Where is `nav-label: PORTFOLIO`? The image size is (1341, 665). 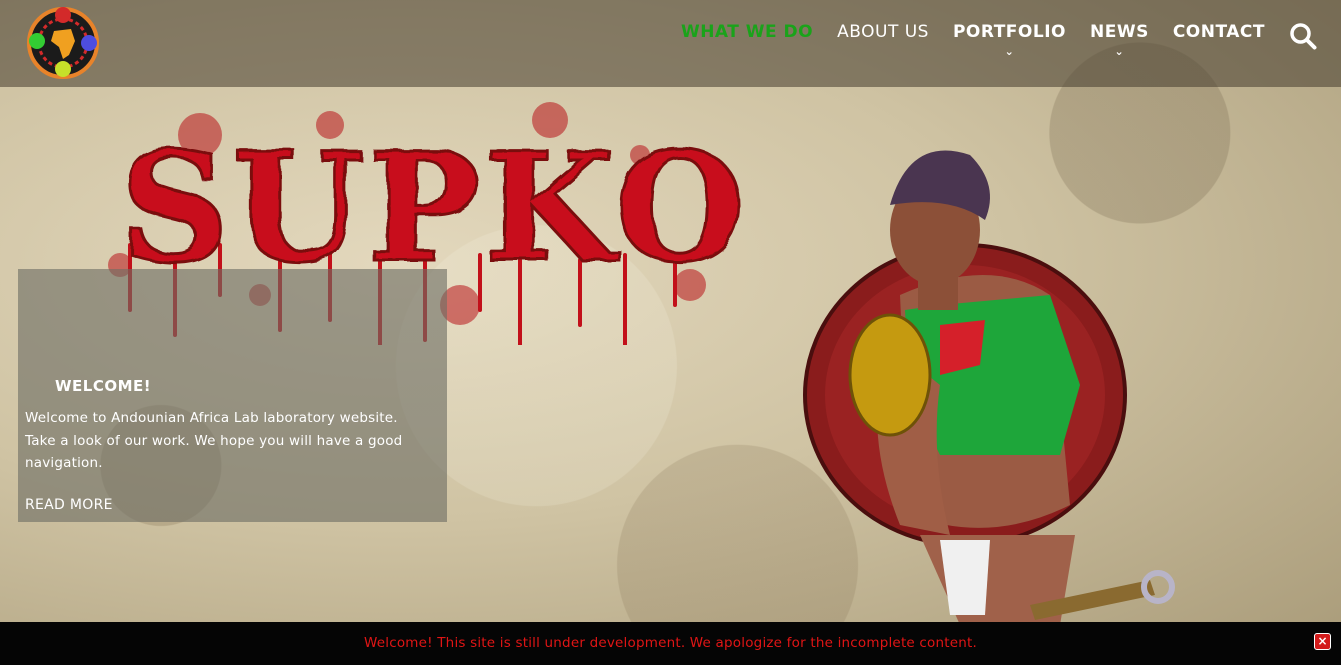 nav-label: PORTFOLIO is located at coordinates (1009, 32).